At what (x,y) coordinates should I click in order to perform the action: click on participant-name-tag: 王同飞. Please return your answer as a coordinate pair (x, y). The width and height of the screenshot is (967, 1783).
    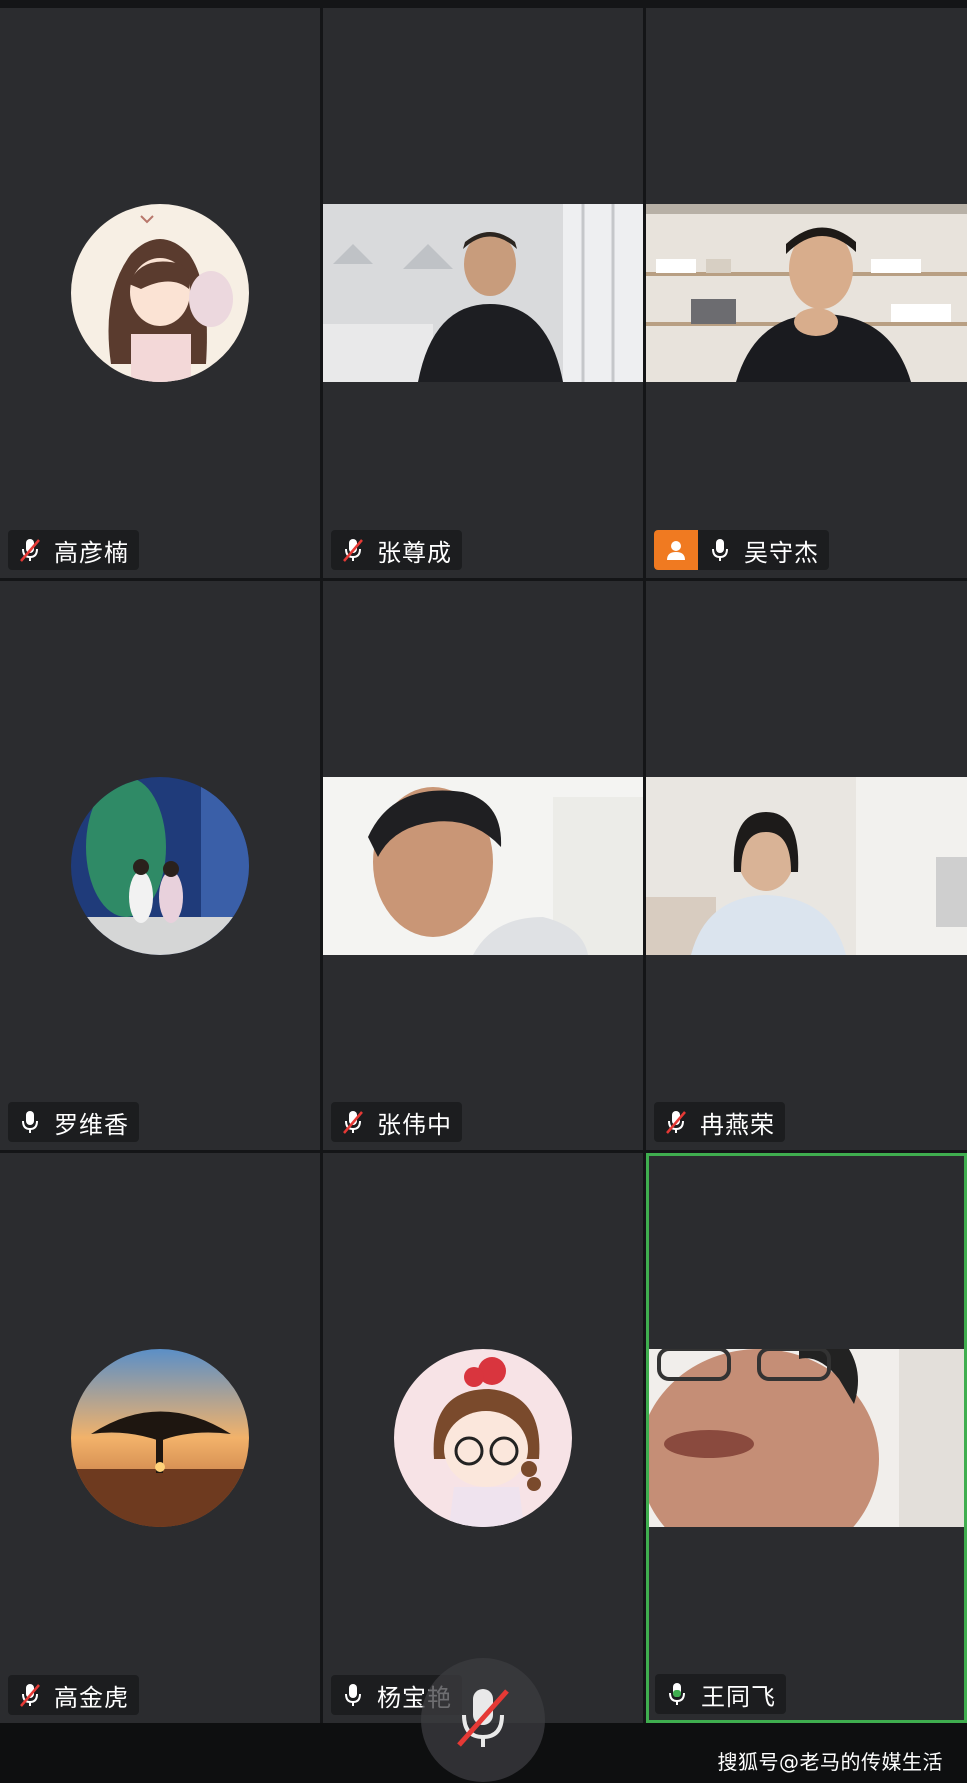
    Looking at the image, I should click on (720, 1694).